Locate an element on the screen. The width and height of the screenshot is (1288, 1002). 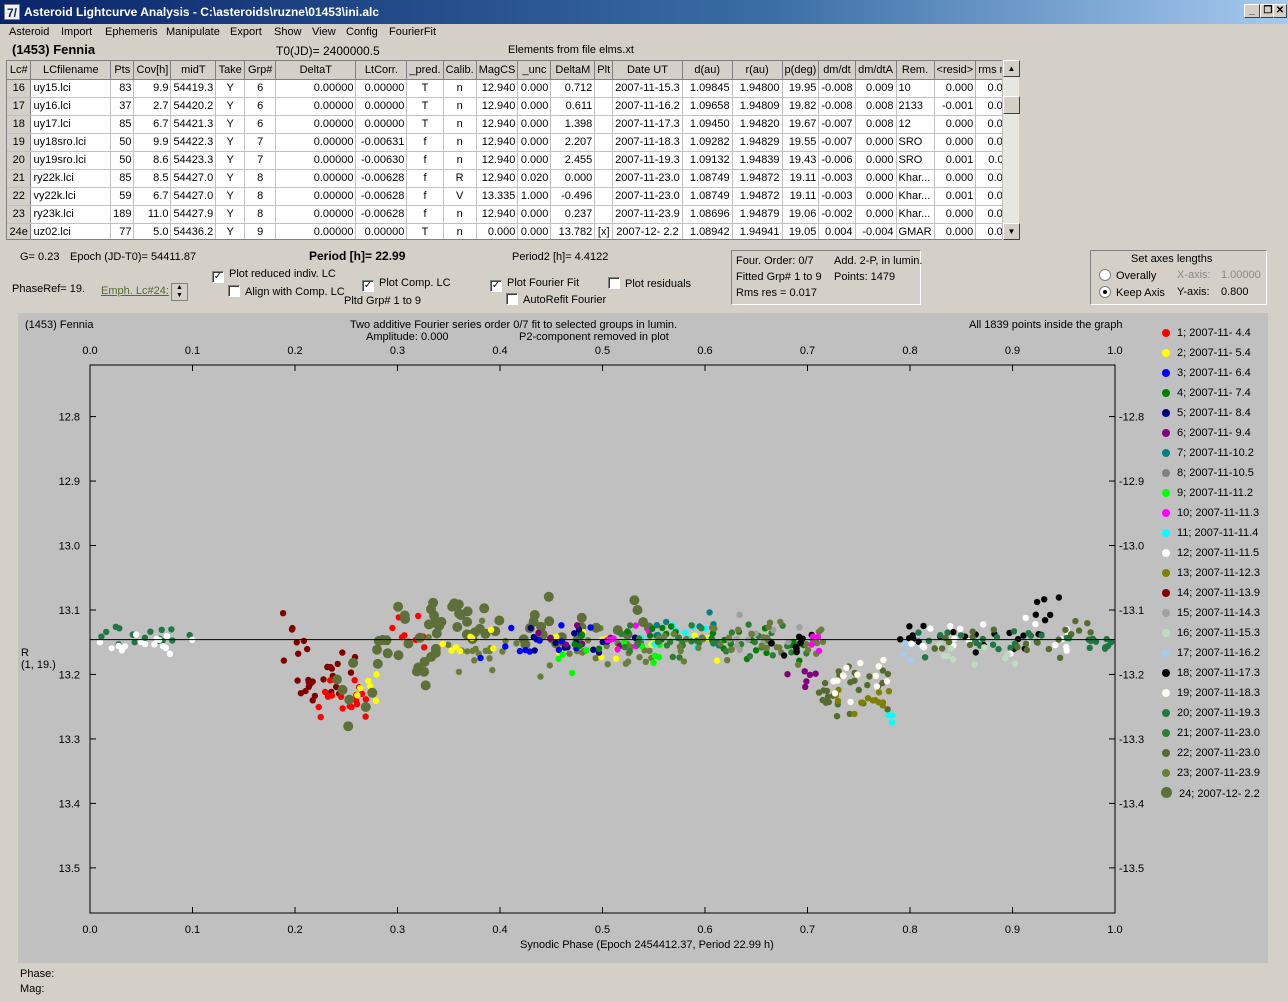
table-cell: 54420.2 is located at coordinates (193, 106).